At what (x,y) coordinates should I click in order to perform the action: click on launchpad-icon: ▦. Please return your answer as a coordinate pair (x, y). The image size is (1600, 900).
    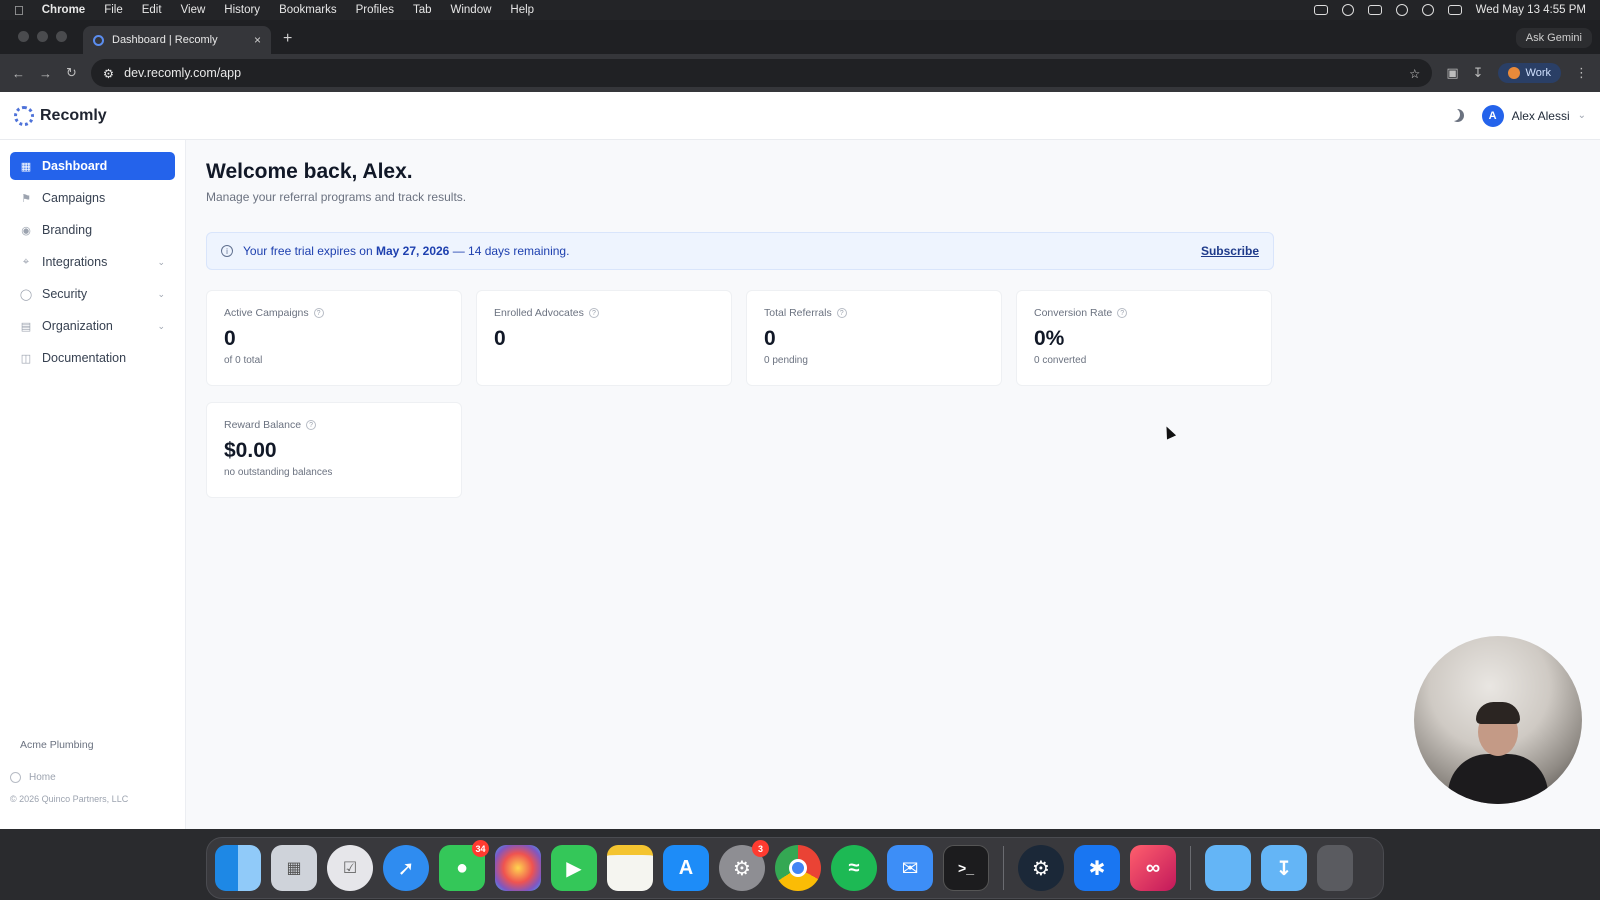
    Looking at the image, I should click on (294, 868).